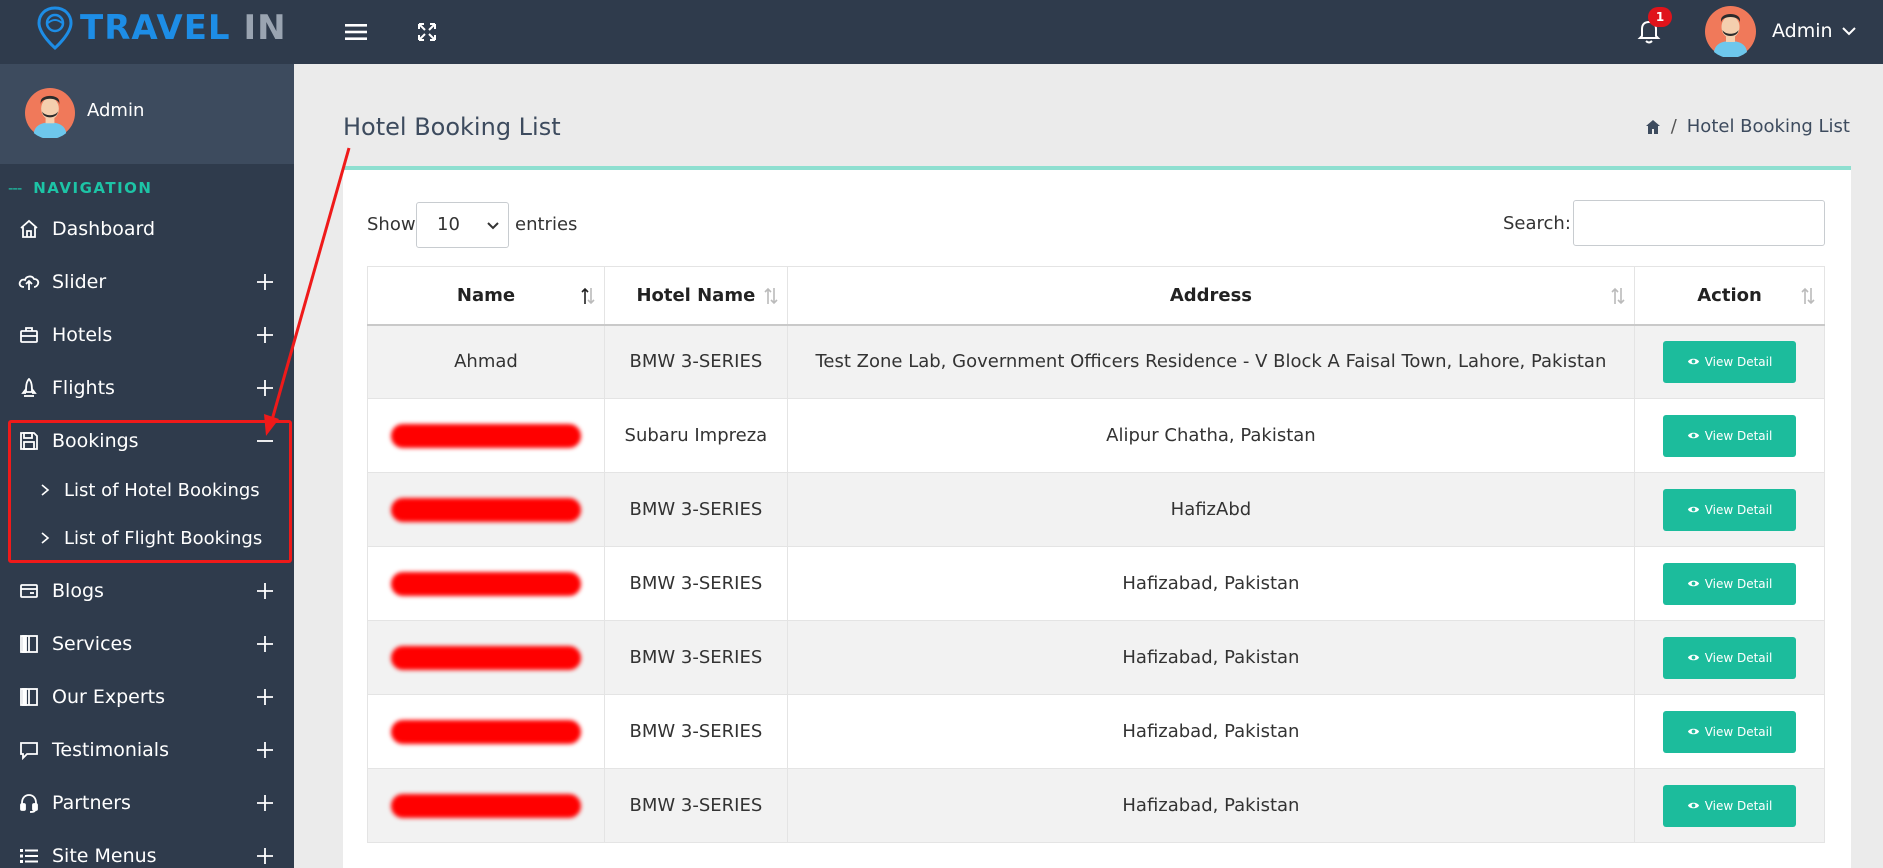 The height and width of the screenshot is (868, 1883). I want to click on column-header-action: Action, so click(1729, 296).